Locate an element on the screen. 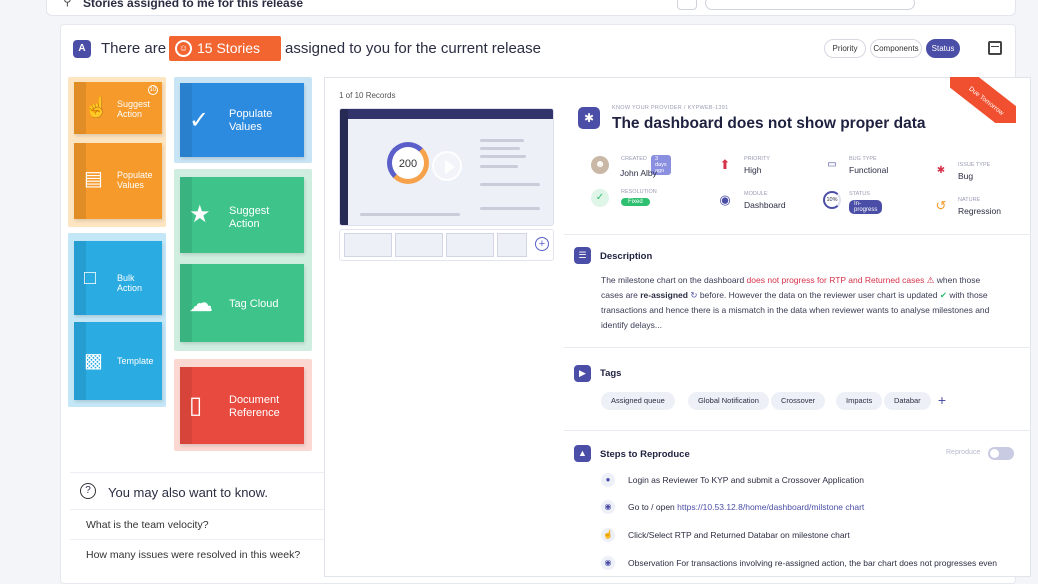 The height and width of the screenshot is (584, 1038). search-icon: ⚲ is located at coordinates (67, 4).